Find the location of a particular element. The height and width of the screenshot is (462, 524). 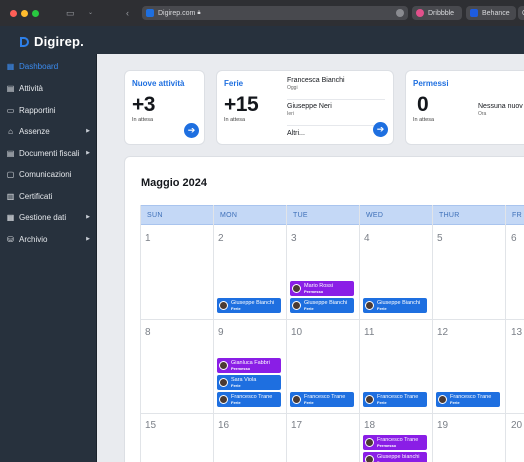

address-bar: Digirep.com 🔒︎ is located at coordinates (275, 13).